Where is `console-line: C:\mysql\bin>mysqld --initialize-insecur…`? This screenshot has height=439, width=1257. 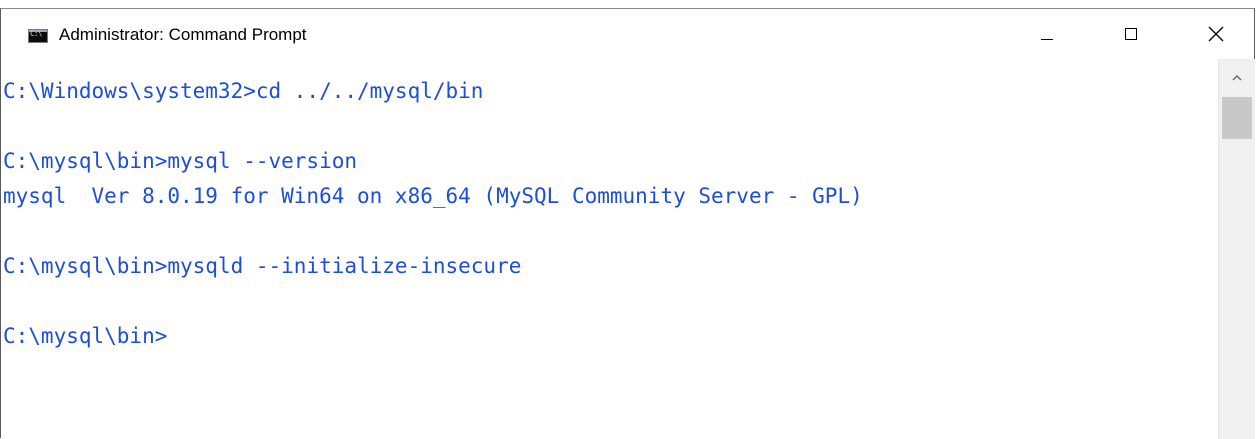
console-line: C:\mysql\bin>mysqld --initialize-insecur… is located at coordinates (262, 266).